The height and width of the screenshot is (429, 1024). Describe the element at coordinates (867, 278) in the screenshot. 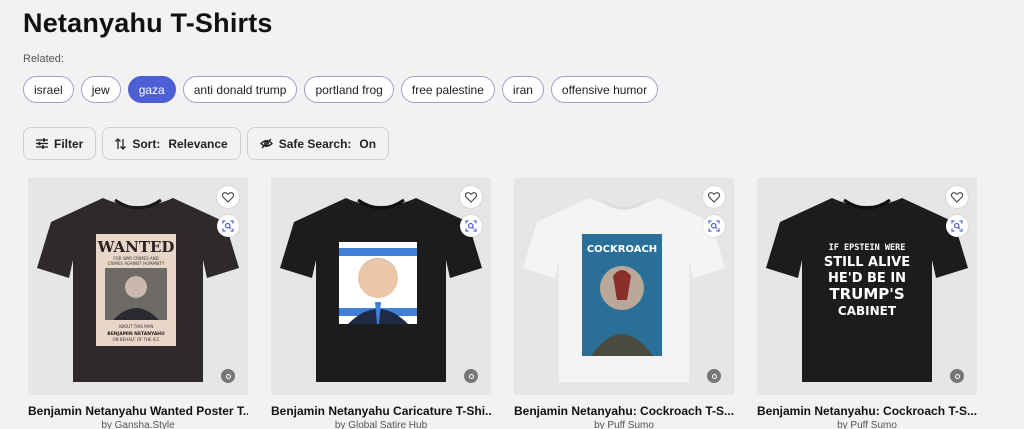

I see `slogan-line-3: HE'D BE IN` at that location.